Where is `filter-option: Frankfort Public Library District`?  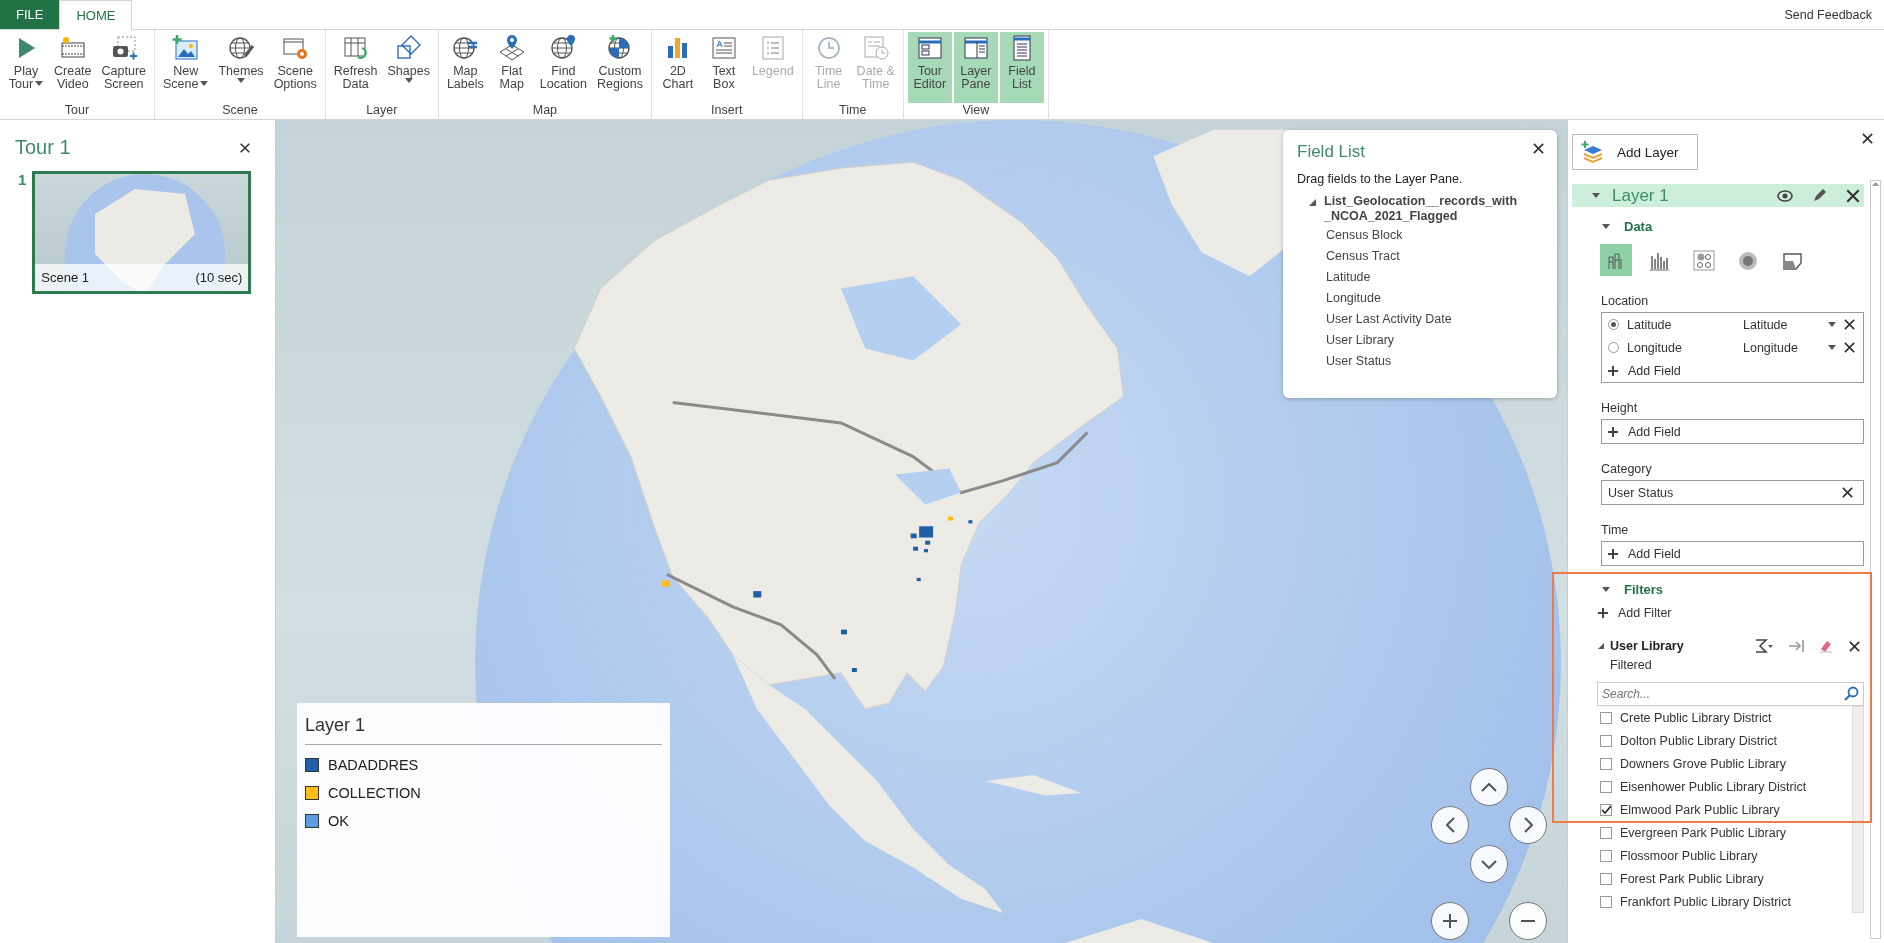
filter-option: Frankfort Public Library District is located at coordinates (1724, 901).